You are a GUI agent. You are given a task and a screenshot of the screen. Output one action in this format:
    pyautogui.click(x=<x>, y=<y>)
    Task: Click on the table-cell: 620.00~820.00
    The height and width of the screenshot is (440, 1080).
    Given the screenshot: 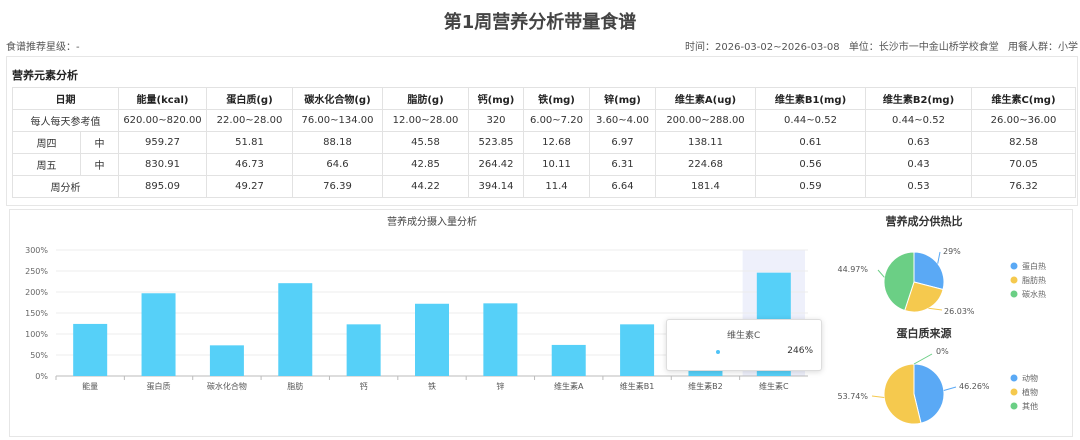 What is the action you would take?
    pyautogui.click(x=162, y=120)
    